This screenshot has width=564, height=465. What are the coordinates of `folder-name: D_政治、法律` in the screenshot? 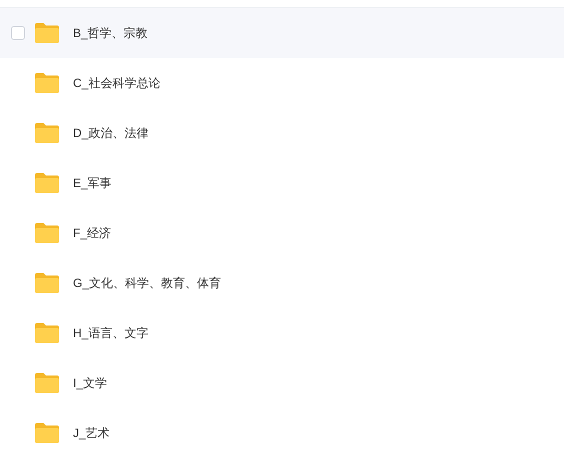 It's located at (110, 133).